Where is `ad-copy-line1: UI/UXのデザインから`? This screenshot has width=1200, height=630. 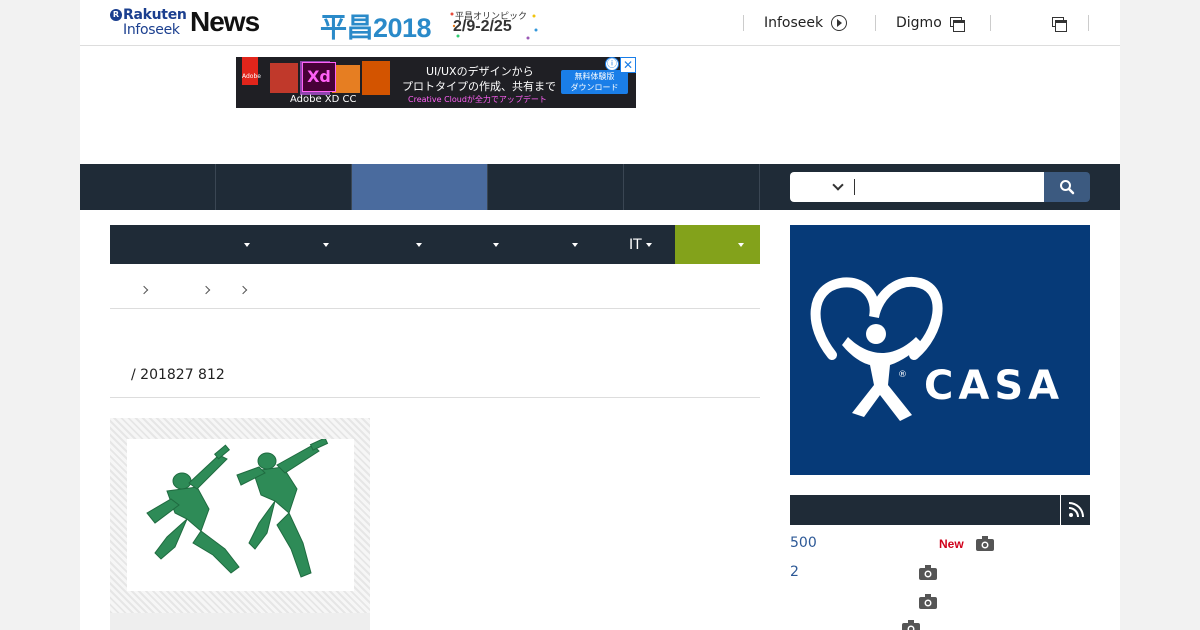 ad-copy-line1: UI/UXのデザインから is located at coordinates (480, 71).